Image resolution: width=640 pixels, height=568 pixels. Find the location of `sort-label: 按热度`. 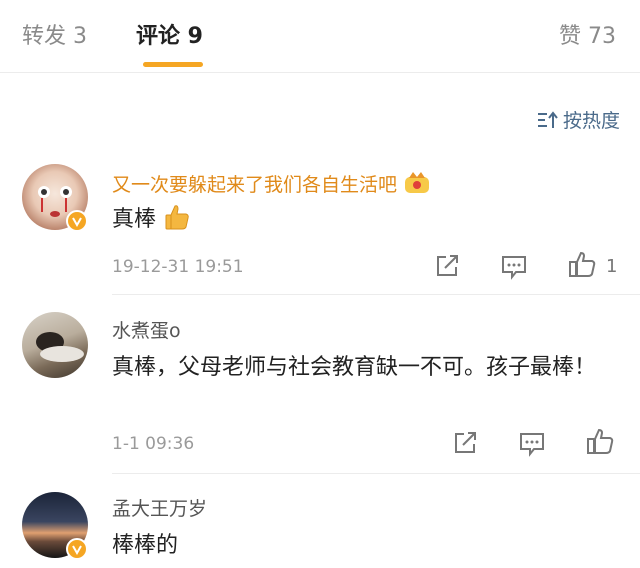

sort-label: 按热度 is located at coordinates (591, 121).